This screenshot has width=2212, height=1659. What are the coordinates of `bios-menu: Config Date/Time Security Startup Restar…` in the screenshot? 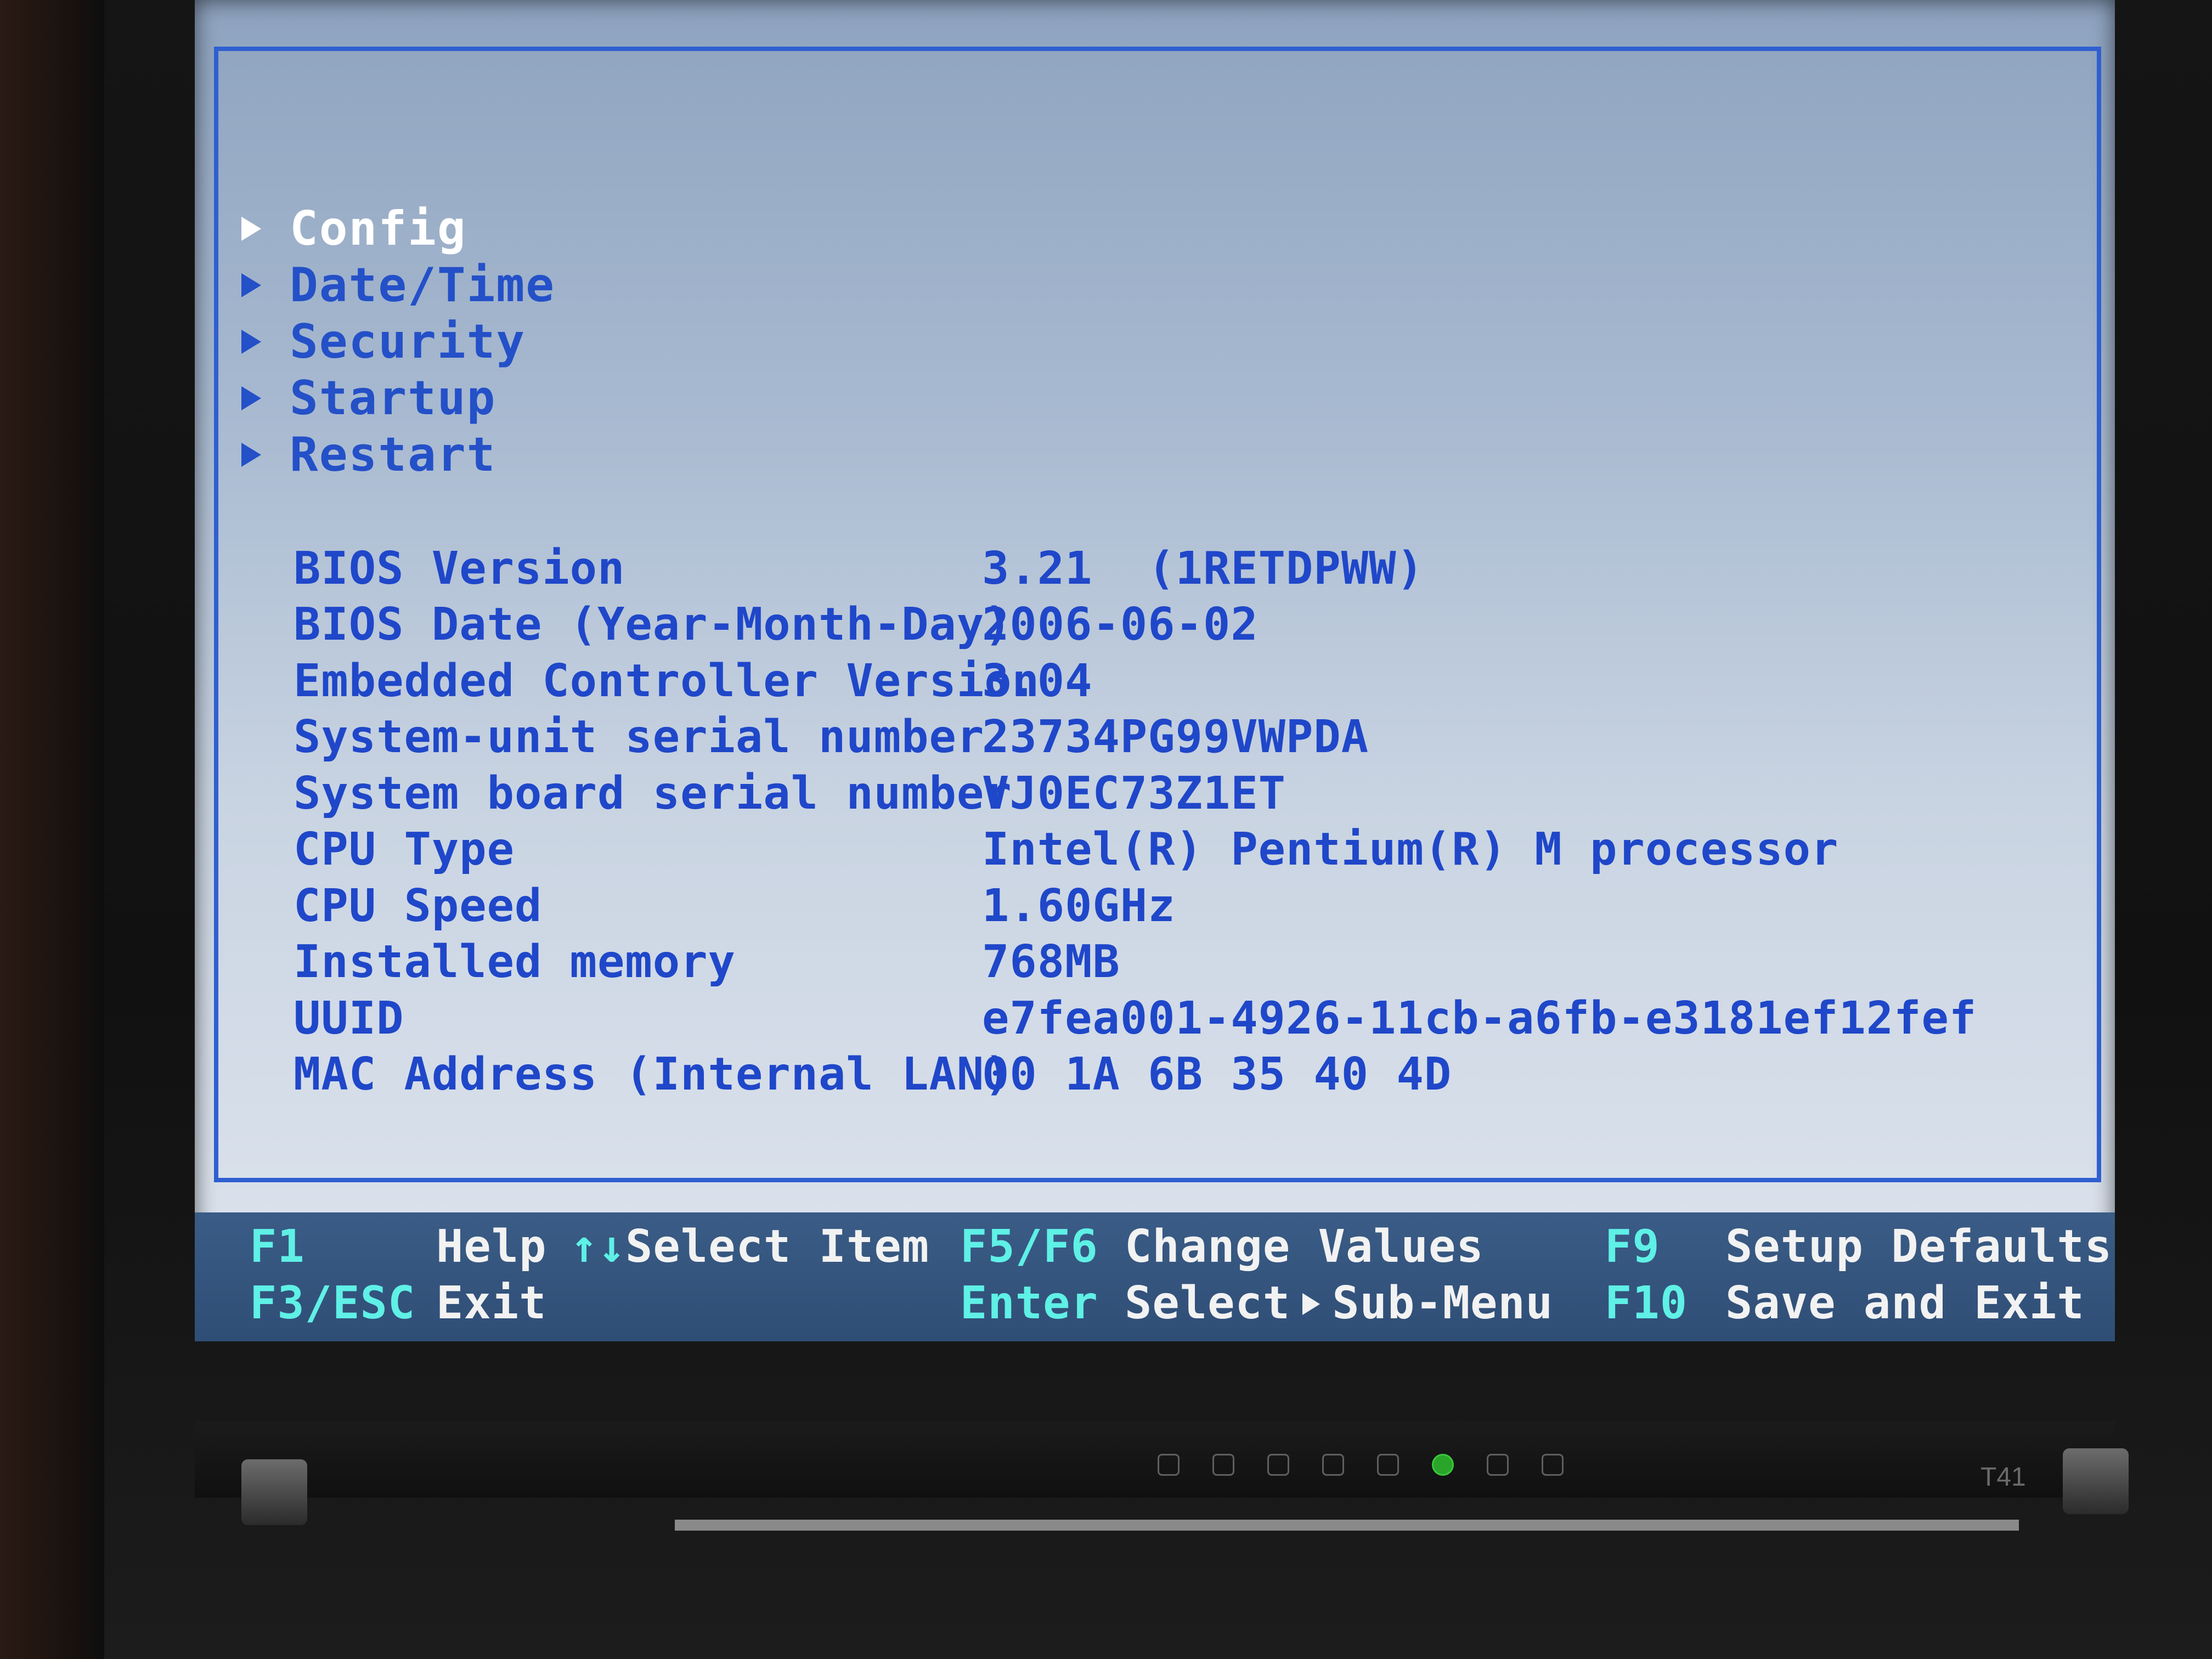 It's located at (398, 342).